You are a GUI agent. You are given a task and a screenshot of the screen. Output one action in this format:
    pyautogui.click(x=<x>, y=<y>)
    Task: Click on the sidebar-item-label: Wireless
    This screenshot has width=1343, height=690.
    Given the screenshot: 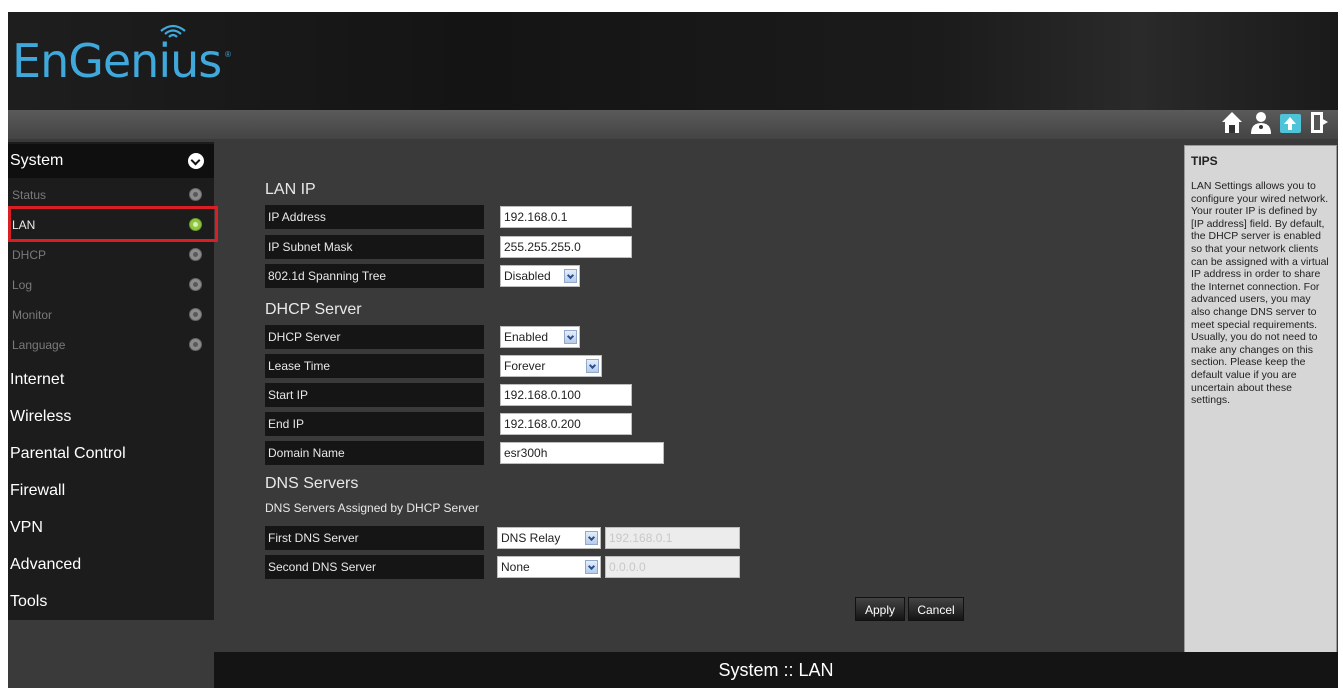 What is the action you would take?
    pyautogui.click(x=41, y=416)
    